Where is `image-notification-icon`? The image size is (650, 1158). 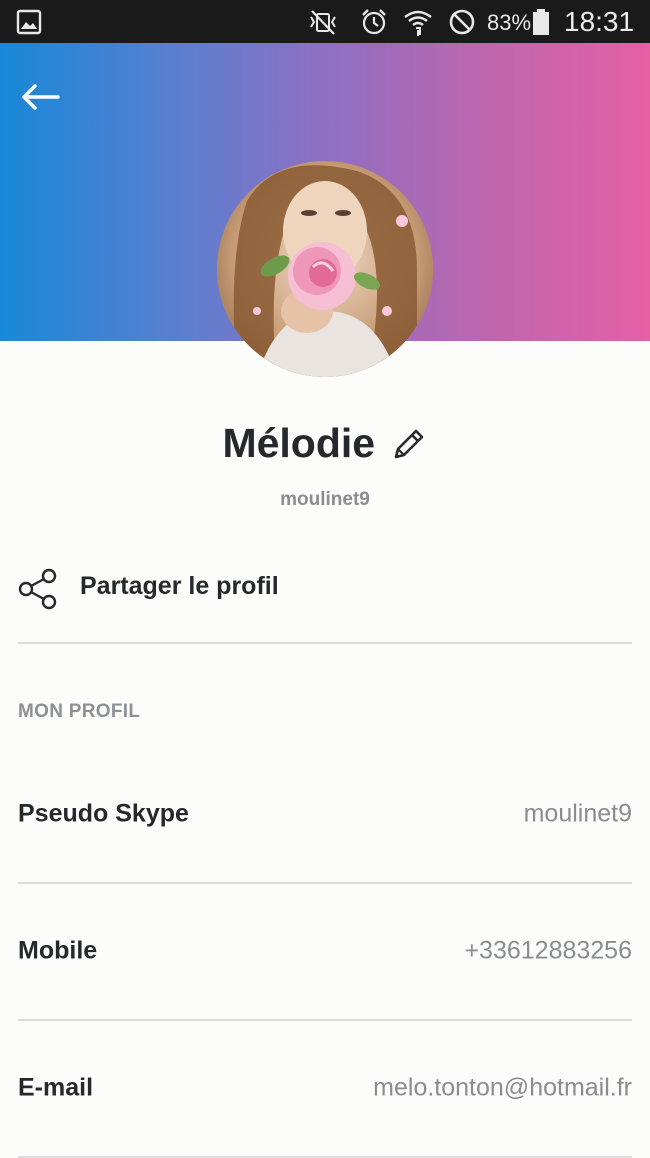 image-notification-icon is located at coordinates (29, 22).